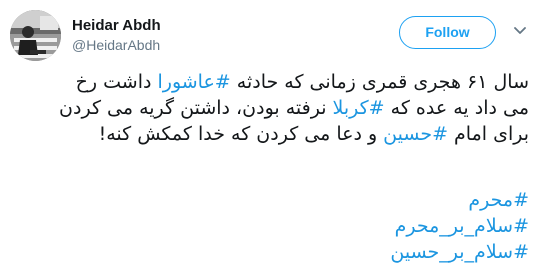 The image size is (547, 270). Describe the element at coordinates (520, 31) in the screenshot. I see `chevron-down-icon` at that location.